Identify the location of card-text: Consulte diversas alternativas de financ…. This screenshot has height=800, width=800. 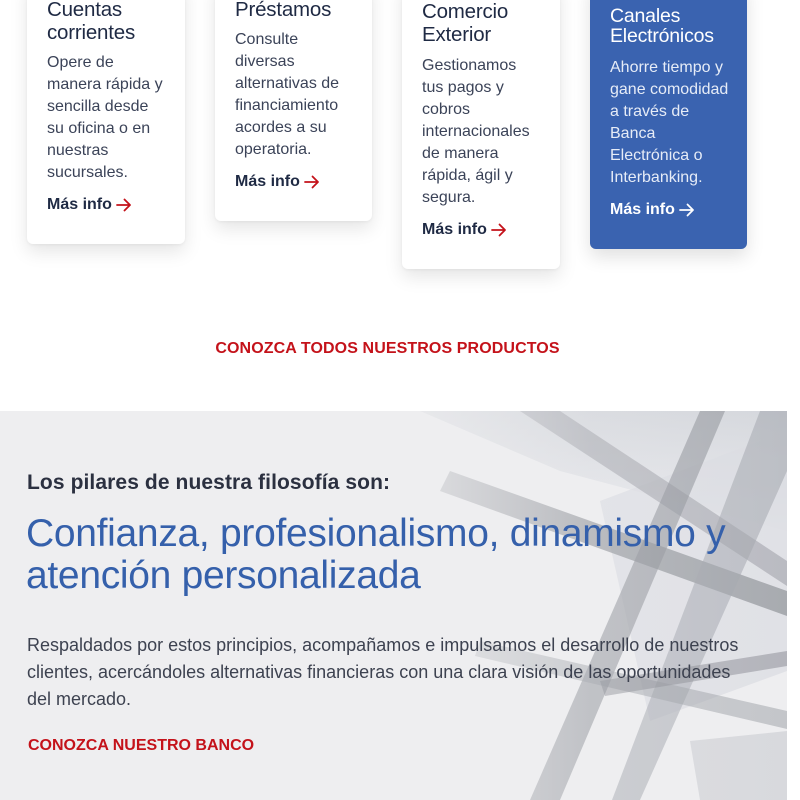
(287, 94).